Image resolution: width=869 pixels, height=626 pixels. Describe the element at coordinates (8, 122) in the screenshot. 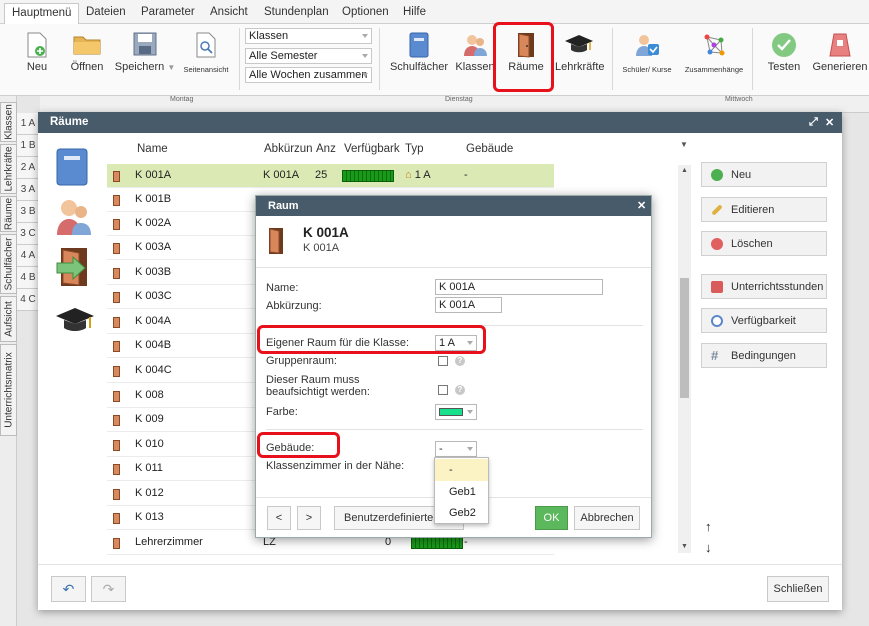

I see `vtab-klassen: Klassen` at that location.